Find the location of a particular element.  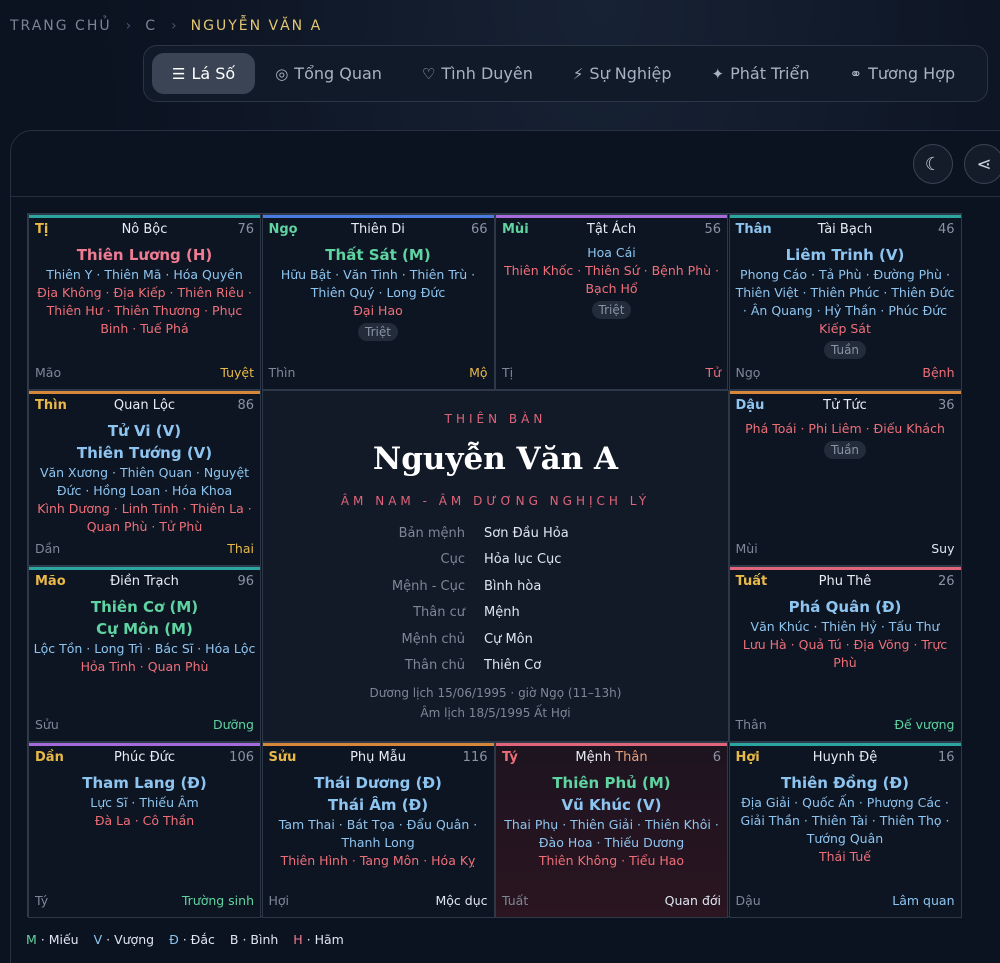

major-star: Thiên Phủ (M) is located at coordinates (611, 783).